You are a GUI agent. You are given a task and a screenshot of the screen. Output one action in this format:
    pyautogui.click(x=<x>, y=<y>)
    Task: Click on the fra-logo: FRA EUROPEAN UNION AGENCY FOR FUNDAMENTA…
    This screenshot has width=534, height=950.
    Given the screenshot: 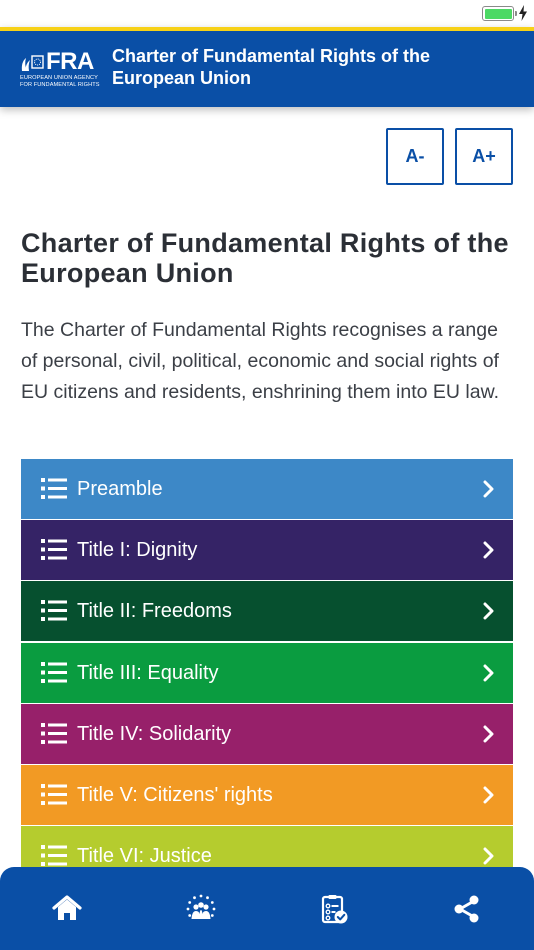 What is the action you would take?
    pyautogui.click(x=62, y=68)
    